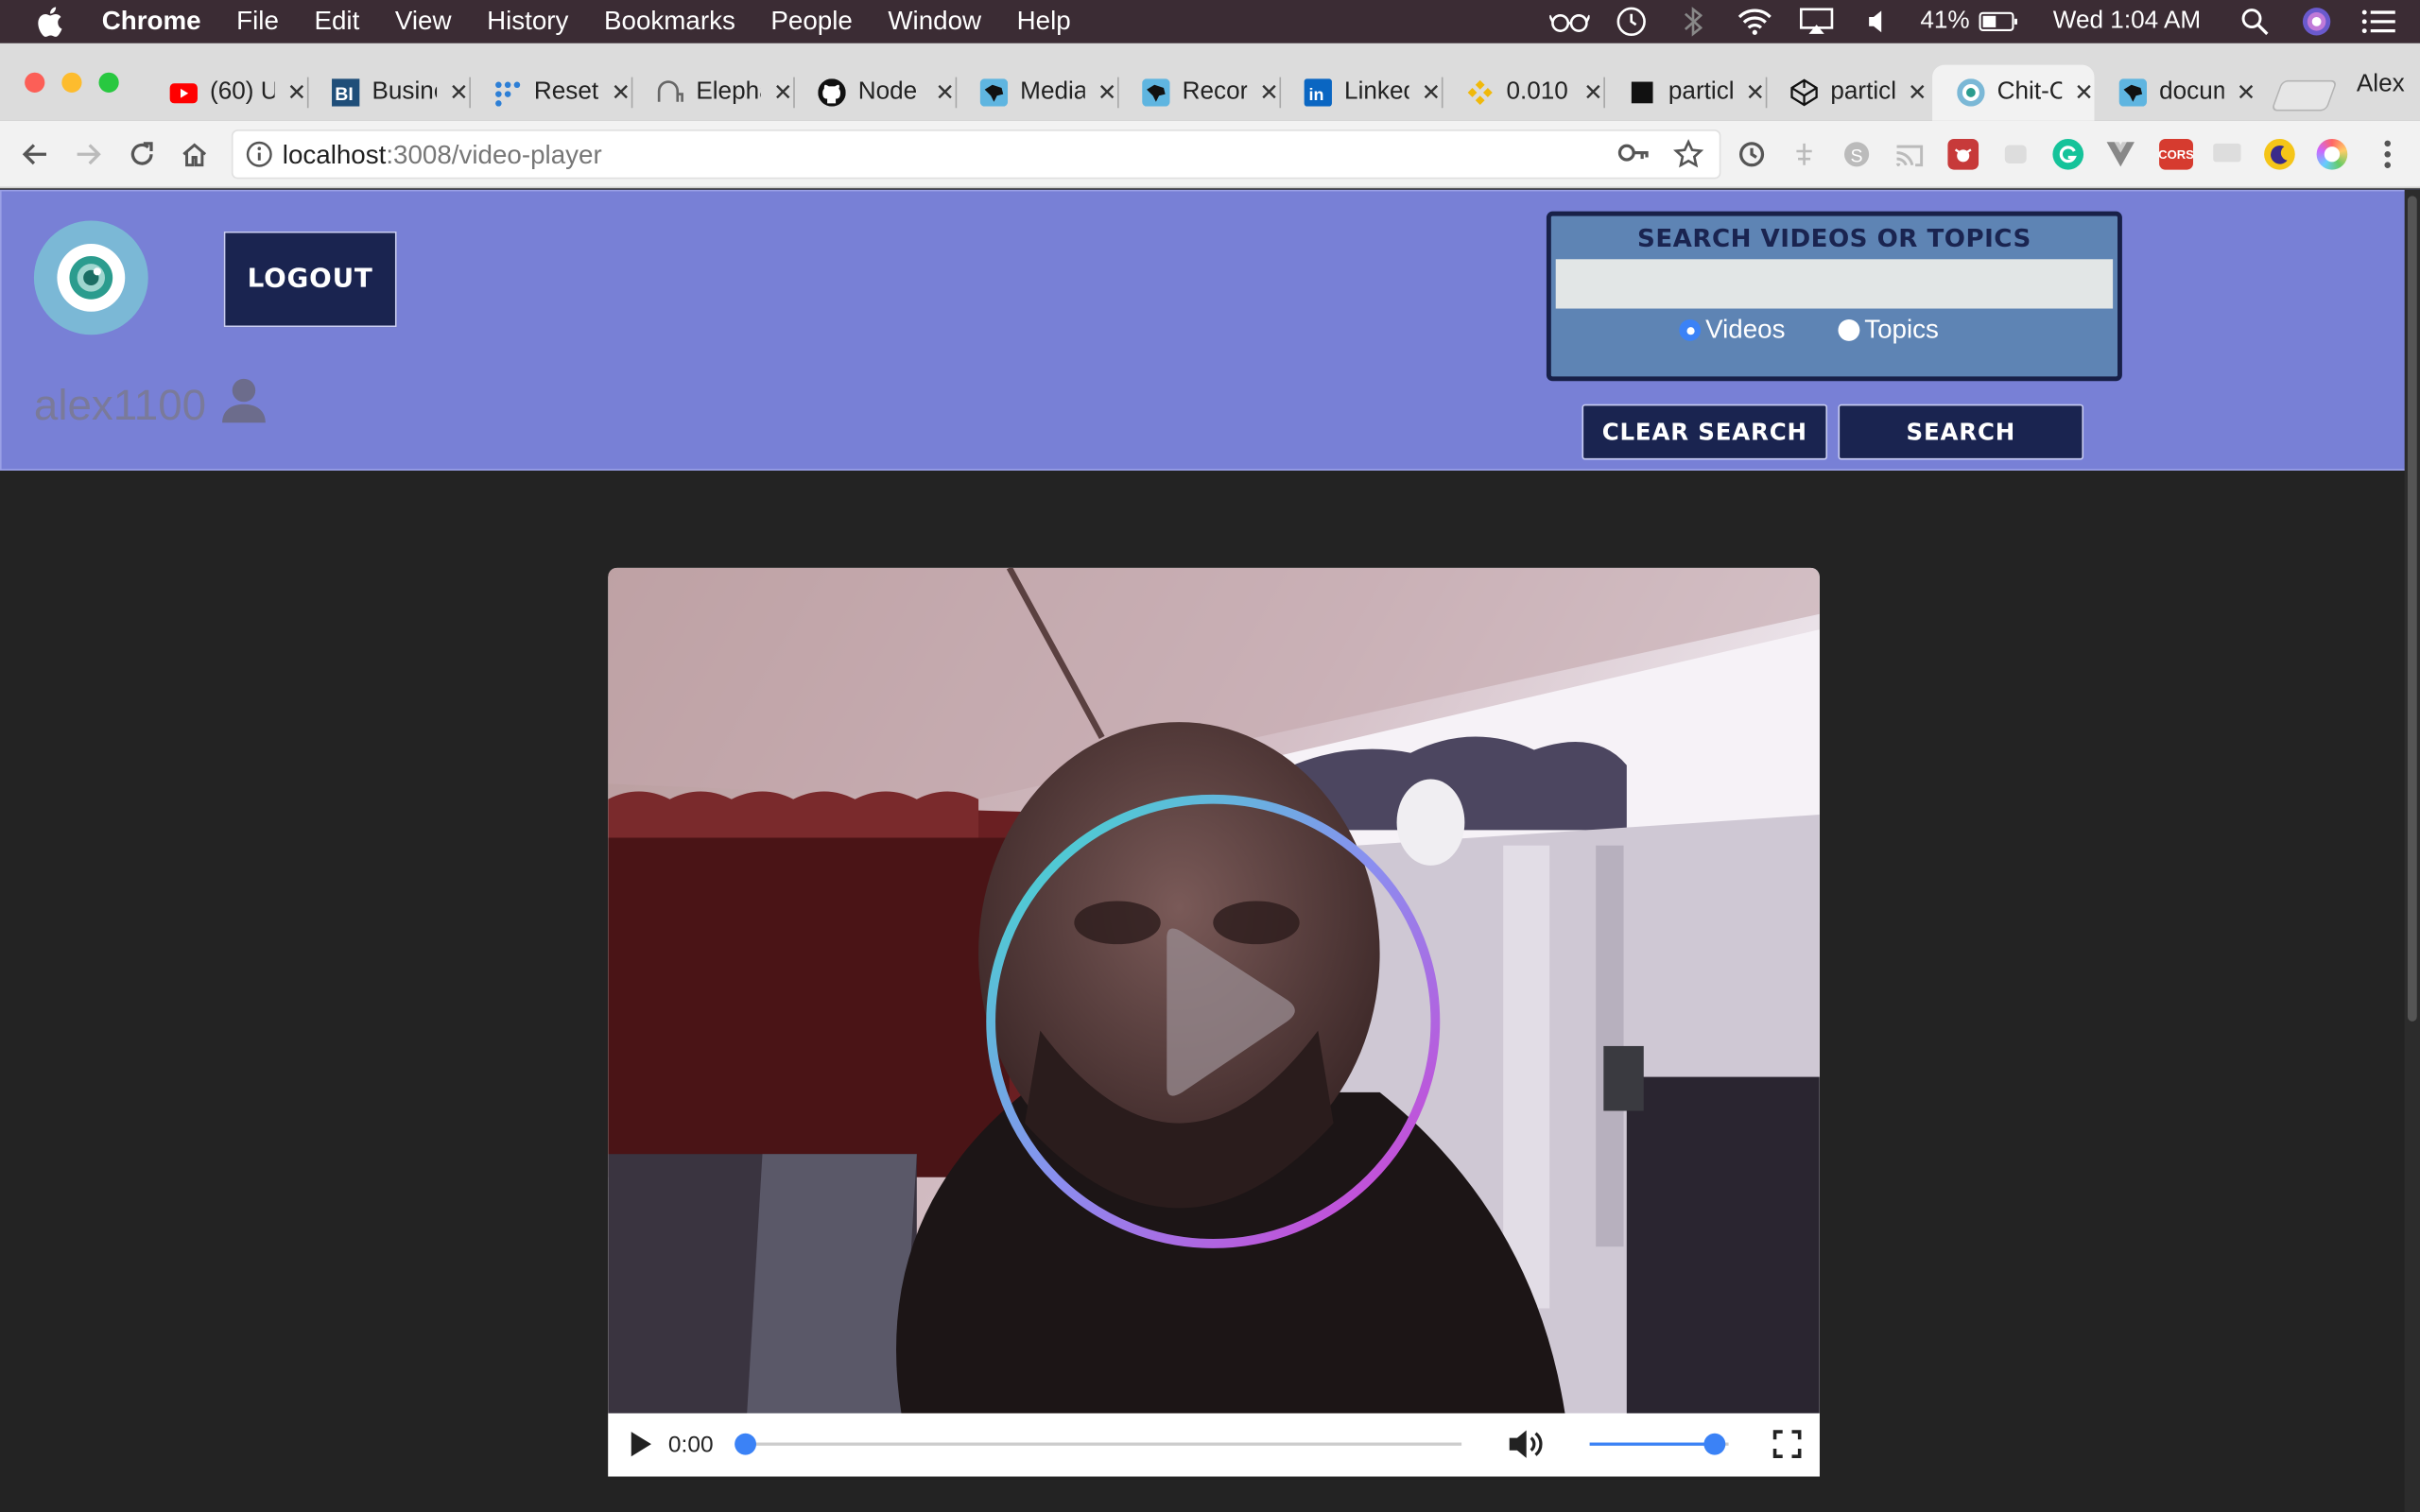 The image size is (2420, 1512). I want to click on chrome-menu-icon, so click(2387, 154).